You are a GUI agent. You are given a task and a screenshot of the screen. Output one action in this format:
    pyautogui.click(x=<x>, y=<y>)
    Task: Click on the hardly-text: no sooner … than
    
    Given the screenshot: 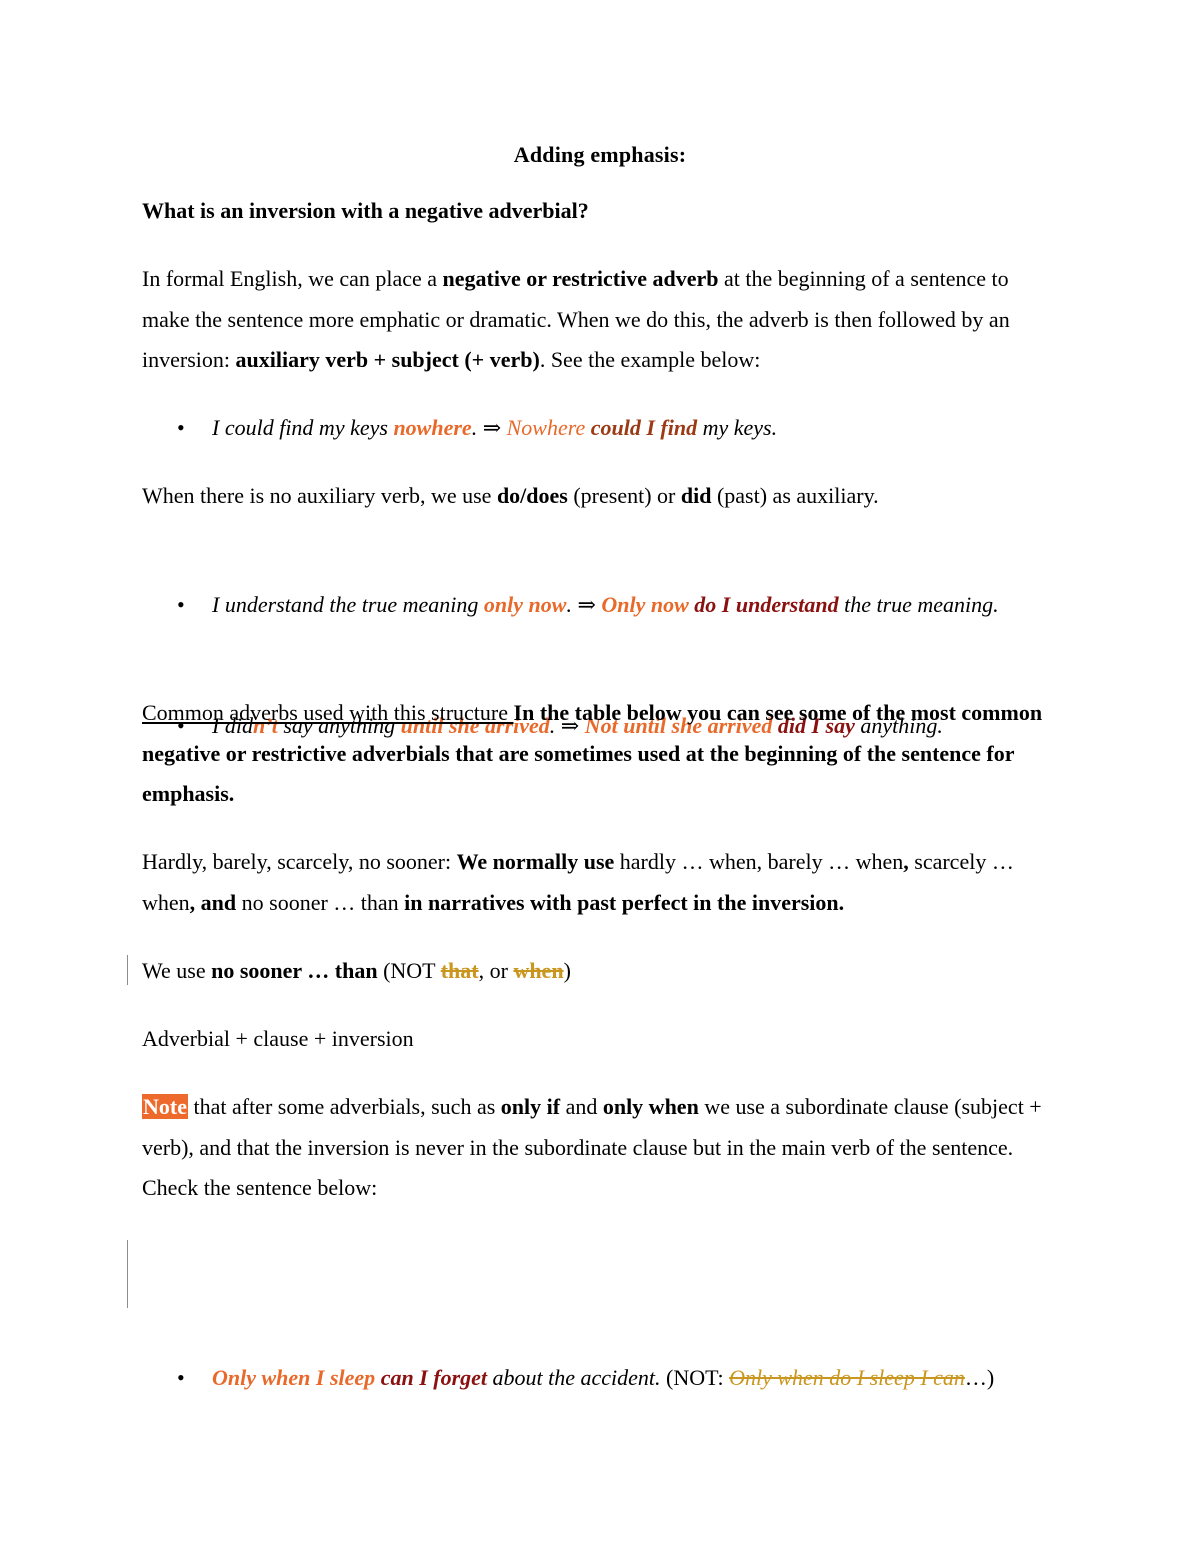 What is the action you would take?
    pyautogui.click(x=320, y=902)
    